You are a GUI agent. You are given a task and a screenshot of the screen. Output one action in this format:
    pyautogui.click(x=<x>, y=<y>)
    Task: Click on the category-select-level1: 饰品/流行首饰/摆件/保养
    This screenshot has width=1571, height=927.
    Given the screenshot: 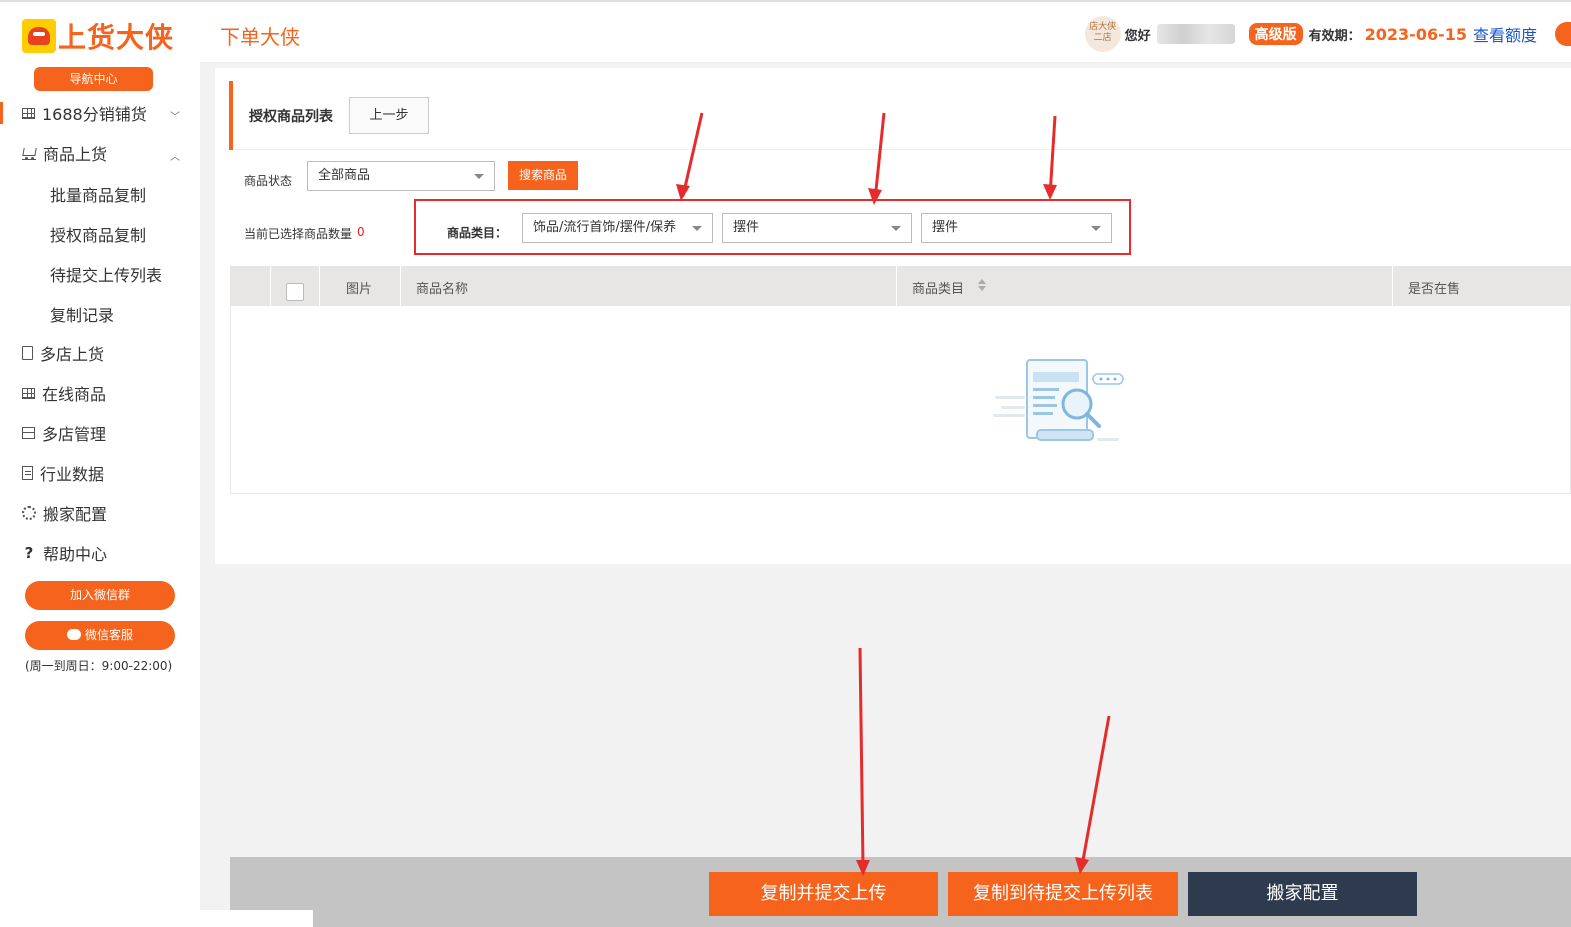 What is the action you would take?
    pyautogui.click(x=617, y=228)
    